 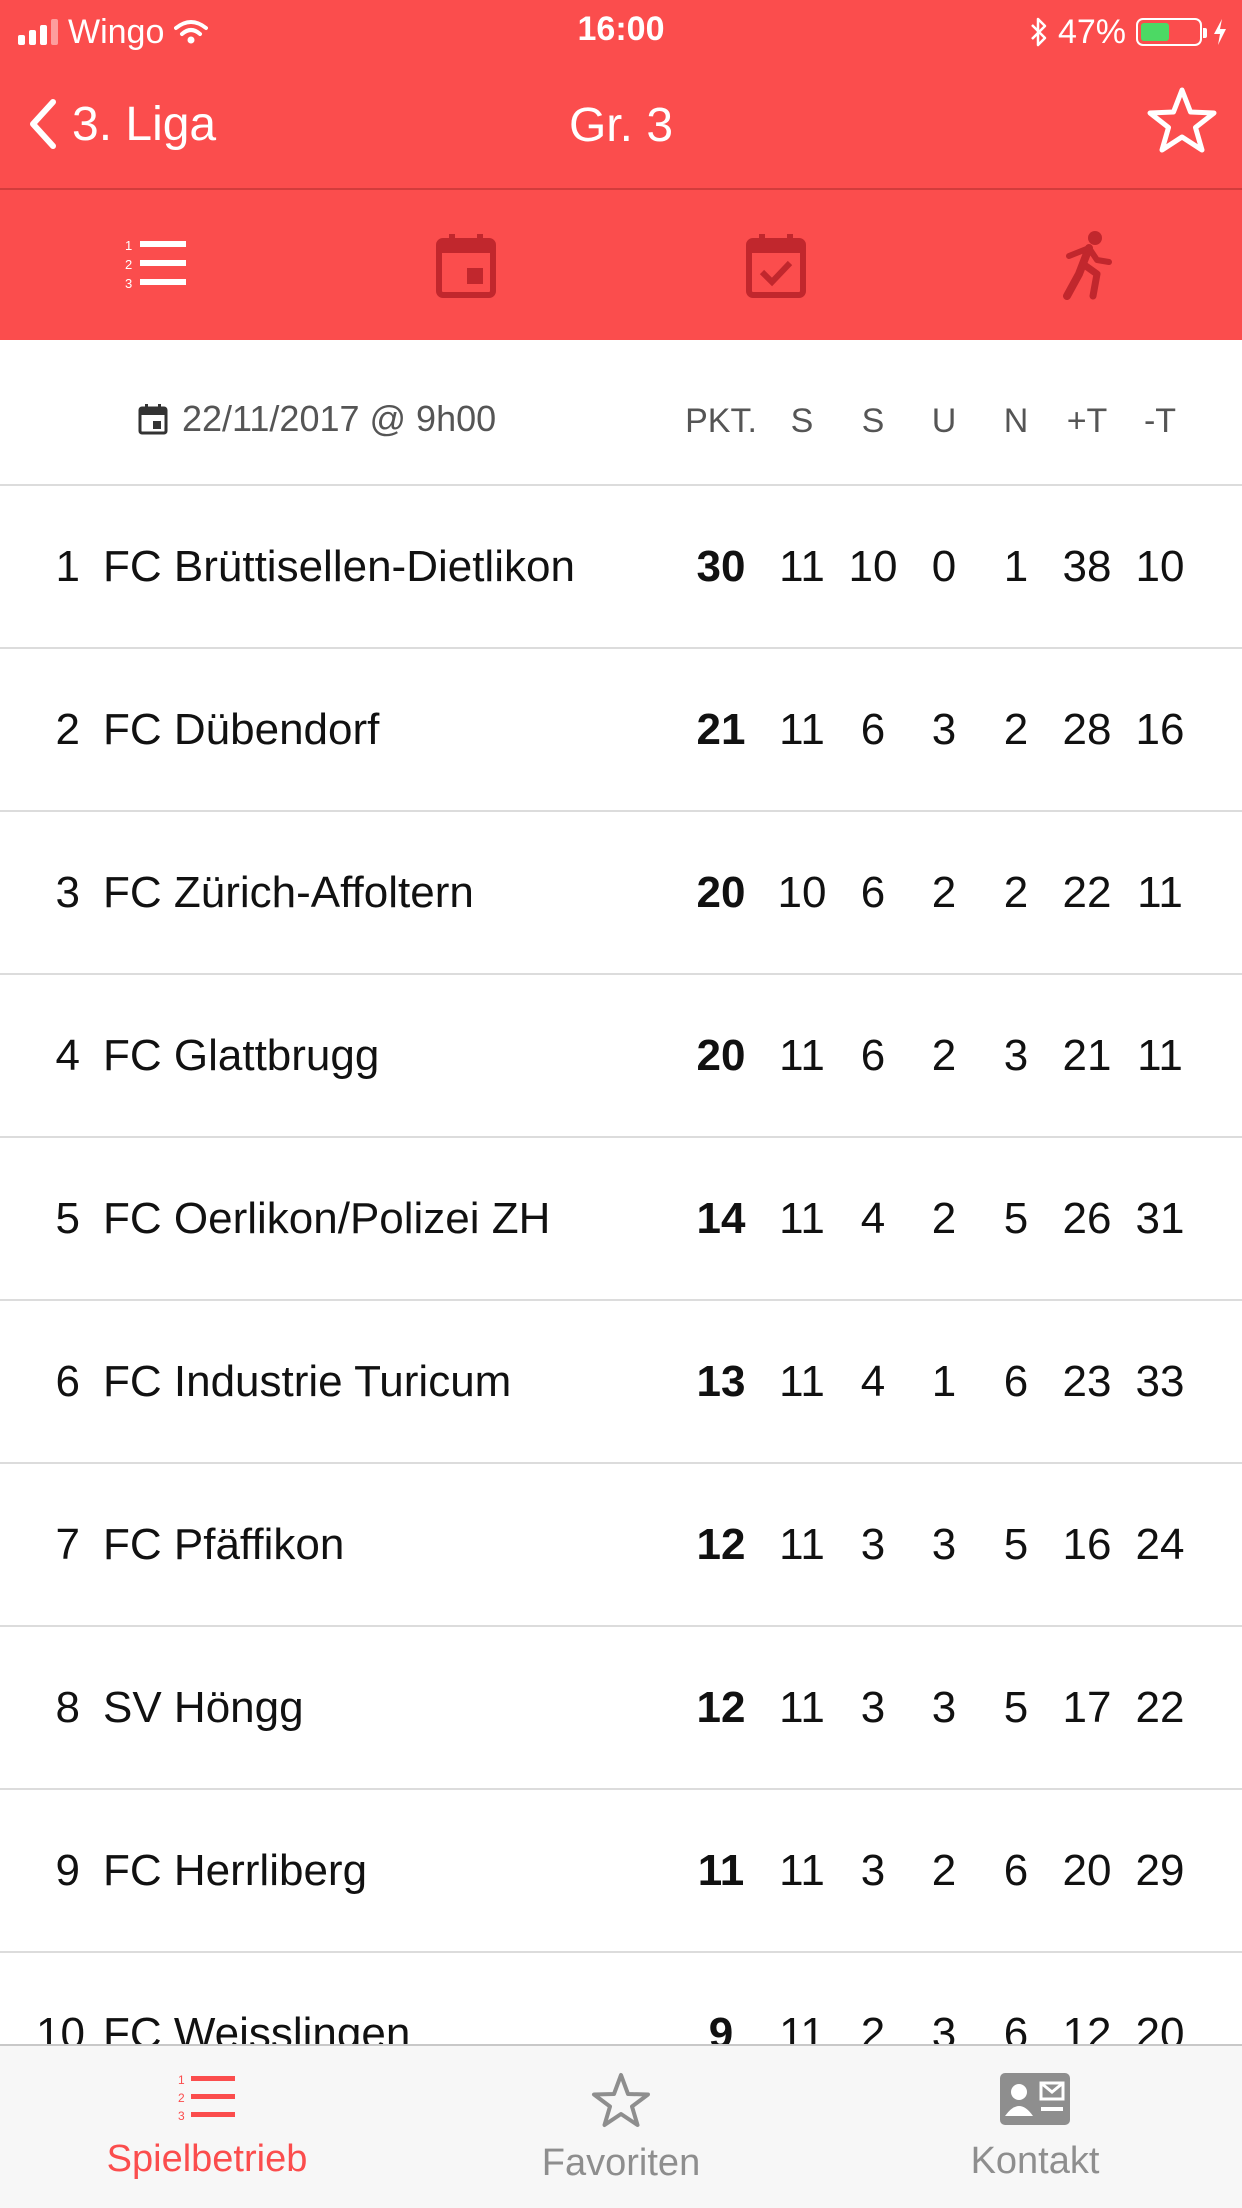 What do you see at coordinates (1182, 122) in the screenshot?
I see `favorite-star-icon` at bounding box center [1182, 122].